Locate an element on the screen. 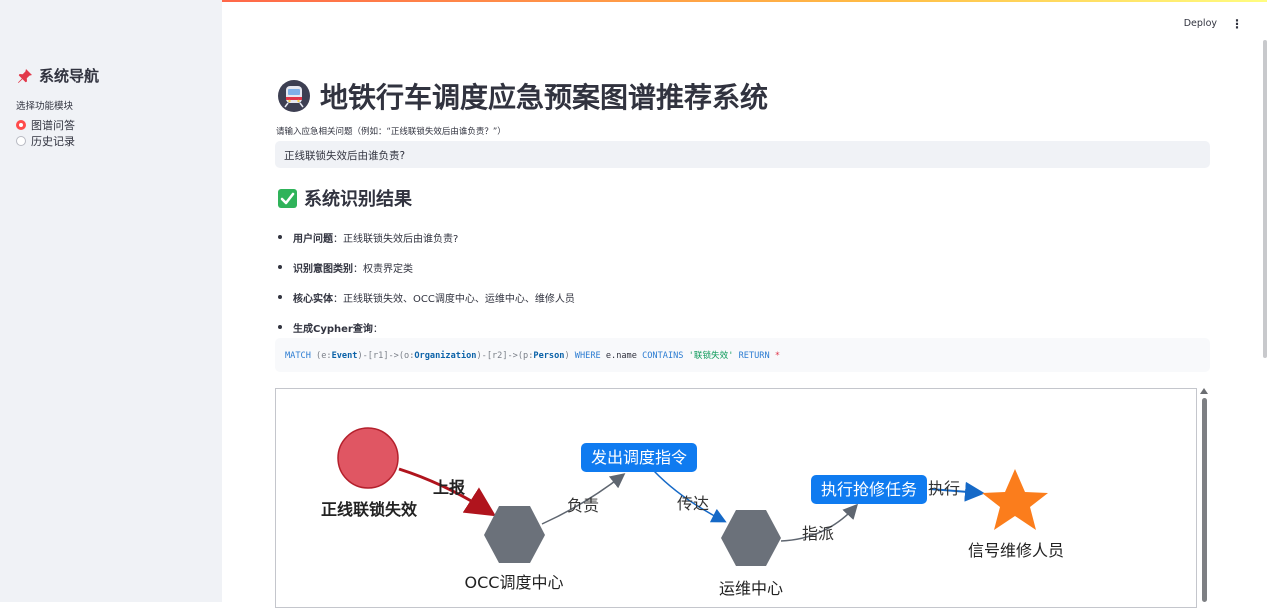 This screenshot has height=608, width=1267. sidebar-title: 系统导航 is located at coordinates (58, 75).